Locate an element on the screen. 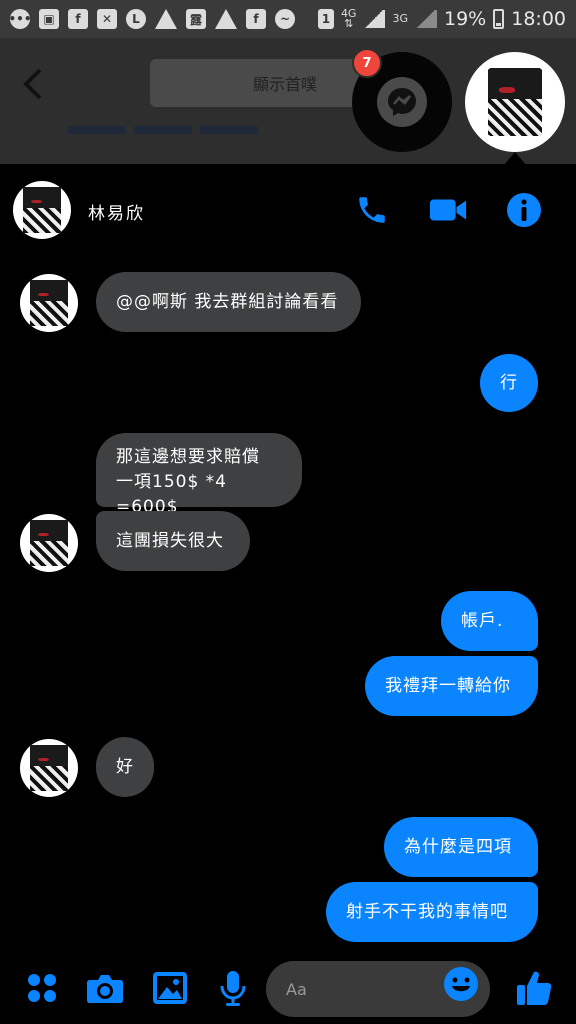  battery-icon is located at coordinates (499, 19).